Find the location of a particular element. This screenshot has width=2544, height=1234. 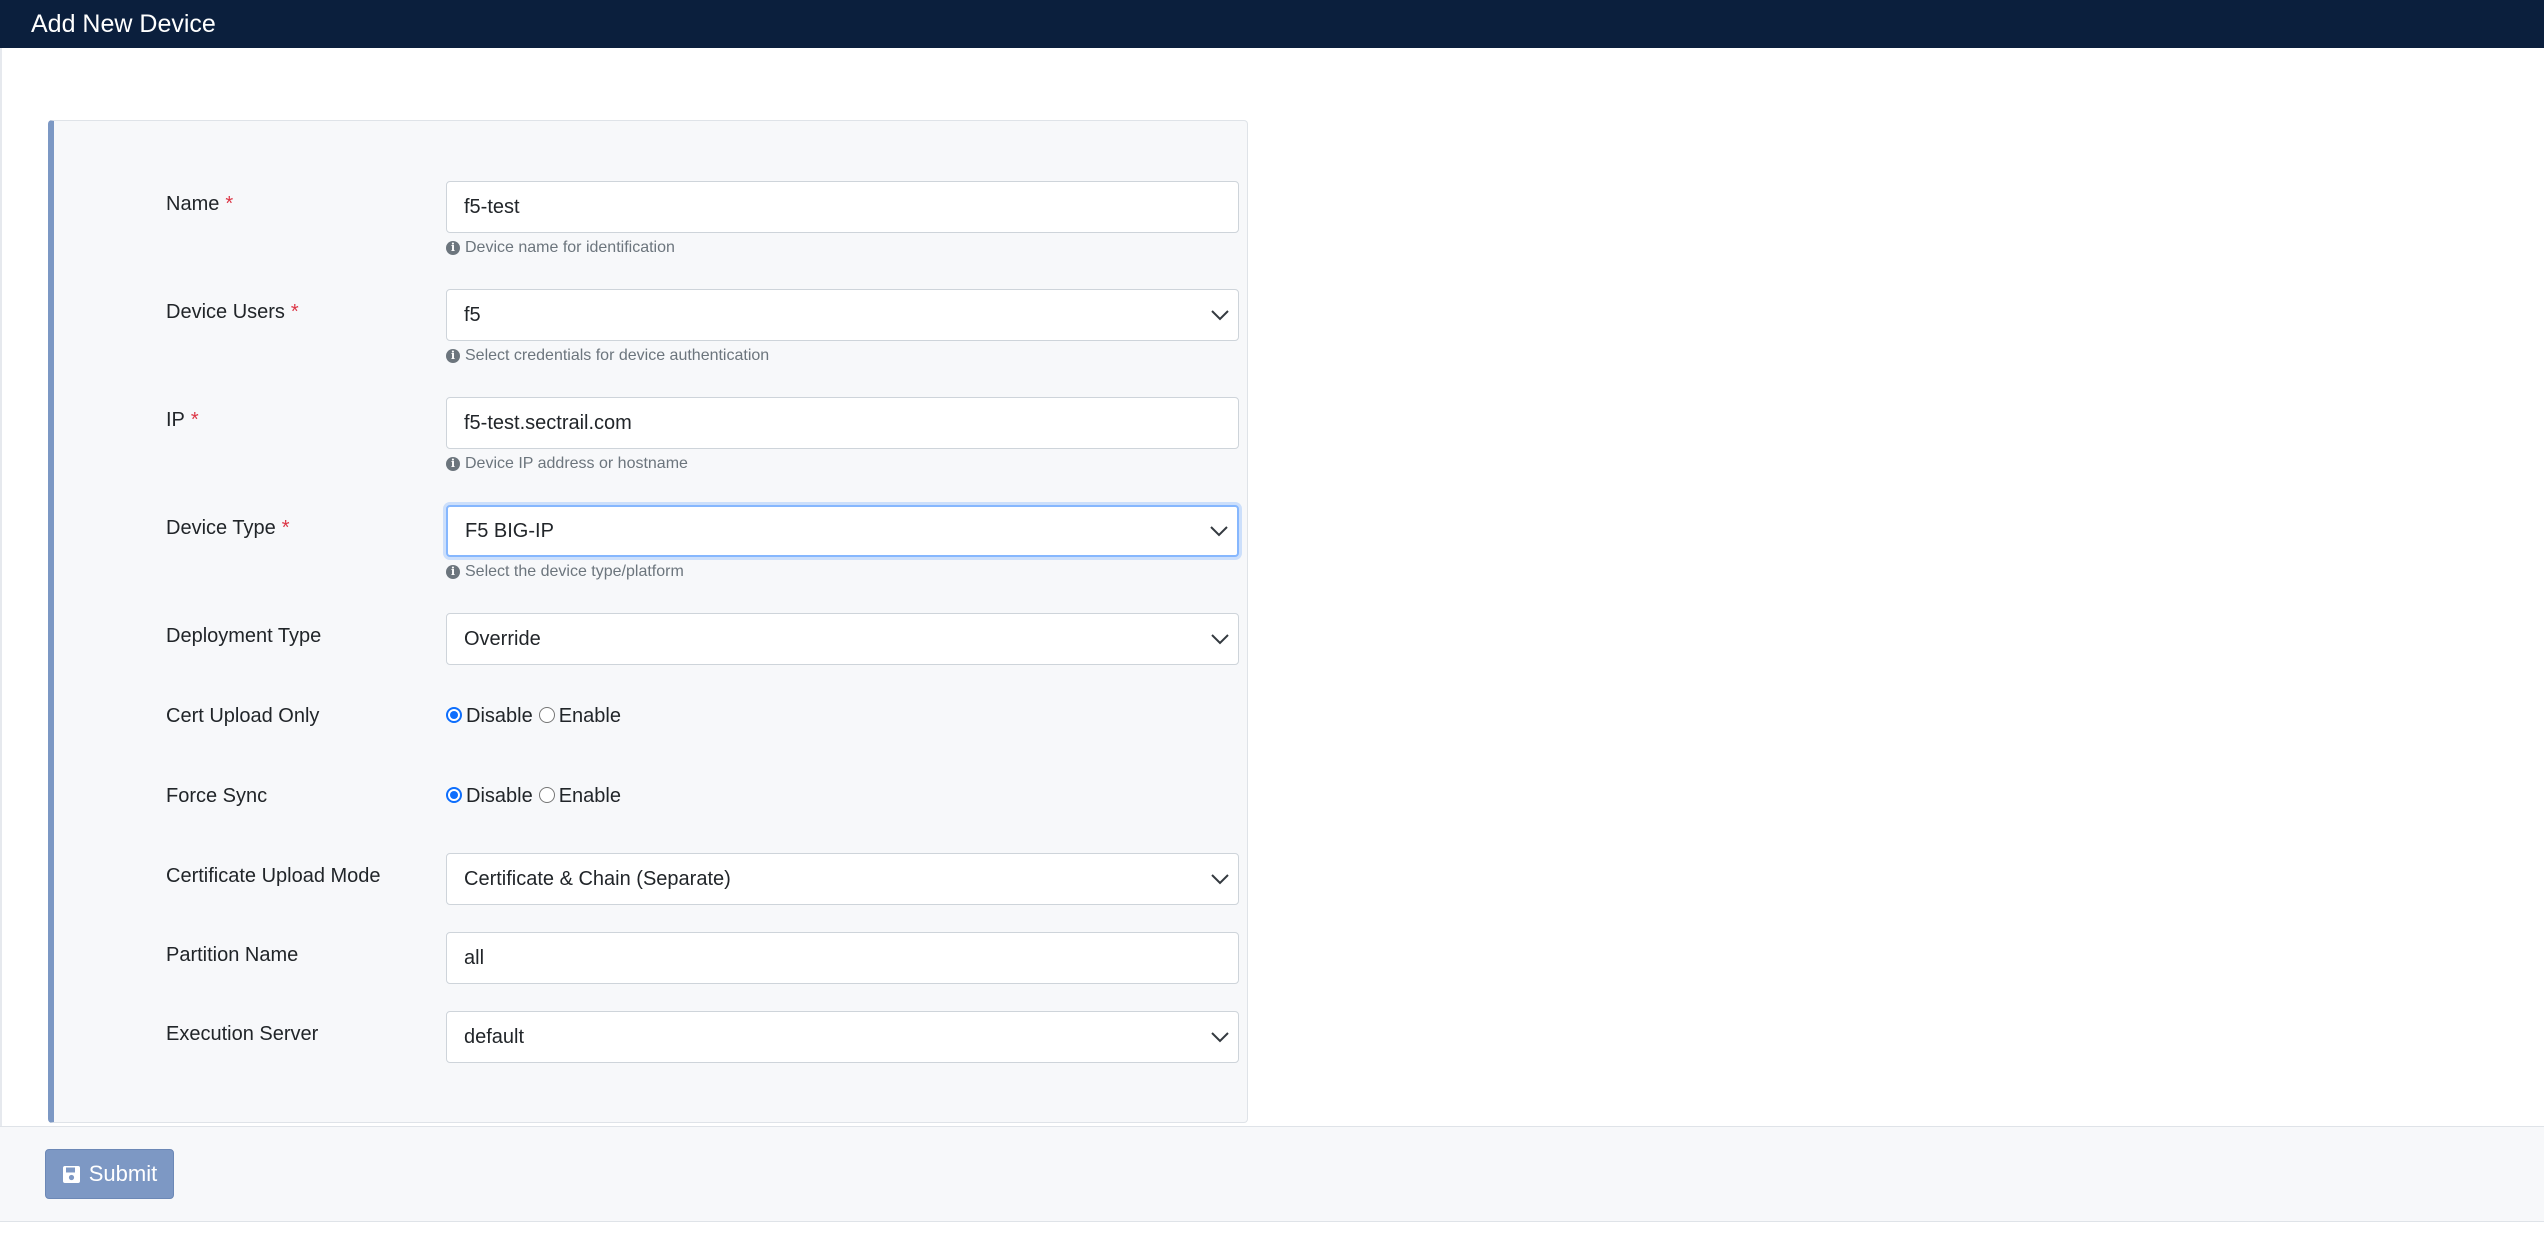

execution-server-label-text: Execution Server is located at coordinates (242, 1034).